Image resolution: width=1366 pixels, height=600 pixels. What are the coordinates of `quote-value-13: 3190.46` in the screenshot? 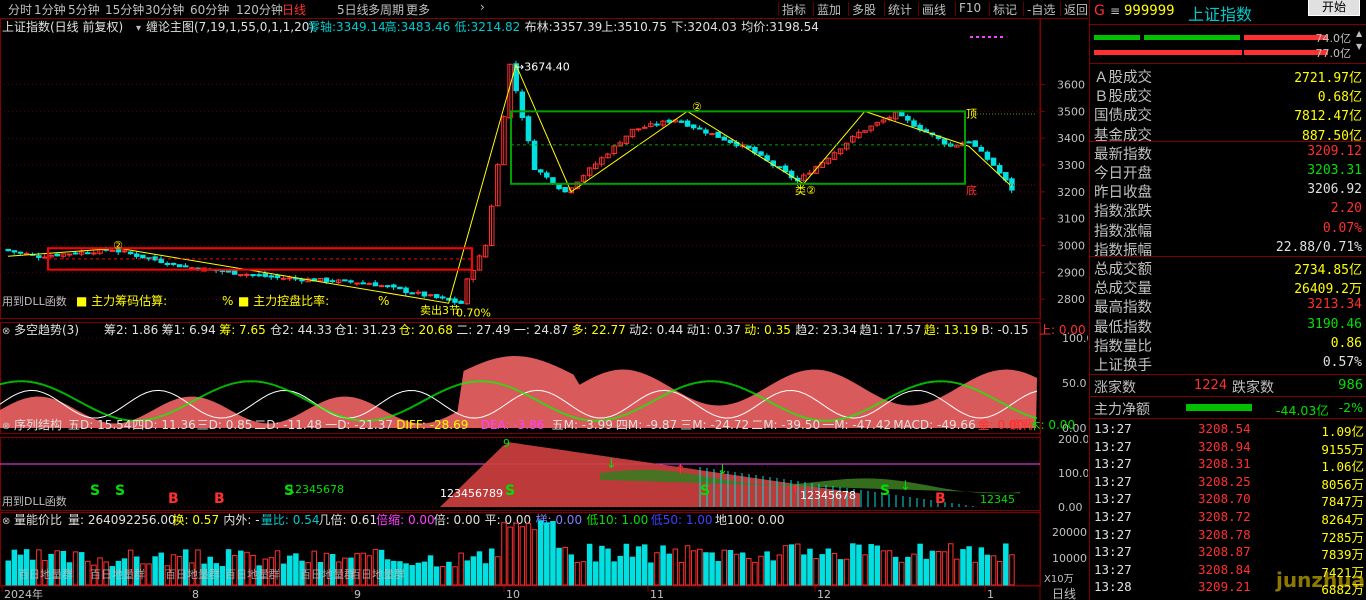 It's located at (1334, 324).